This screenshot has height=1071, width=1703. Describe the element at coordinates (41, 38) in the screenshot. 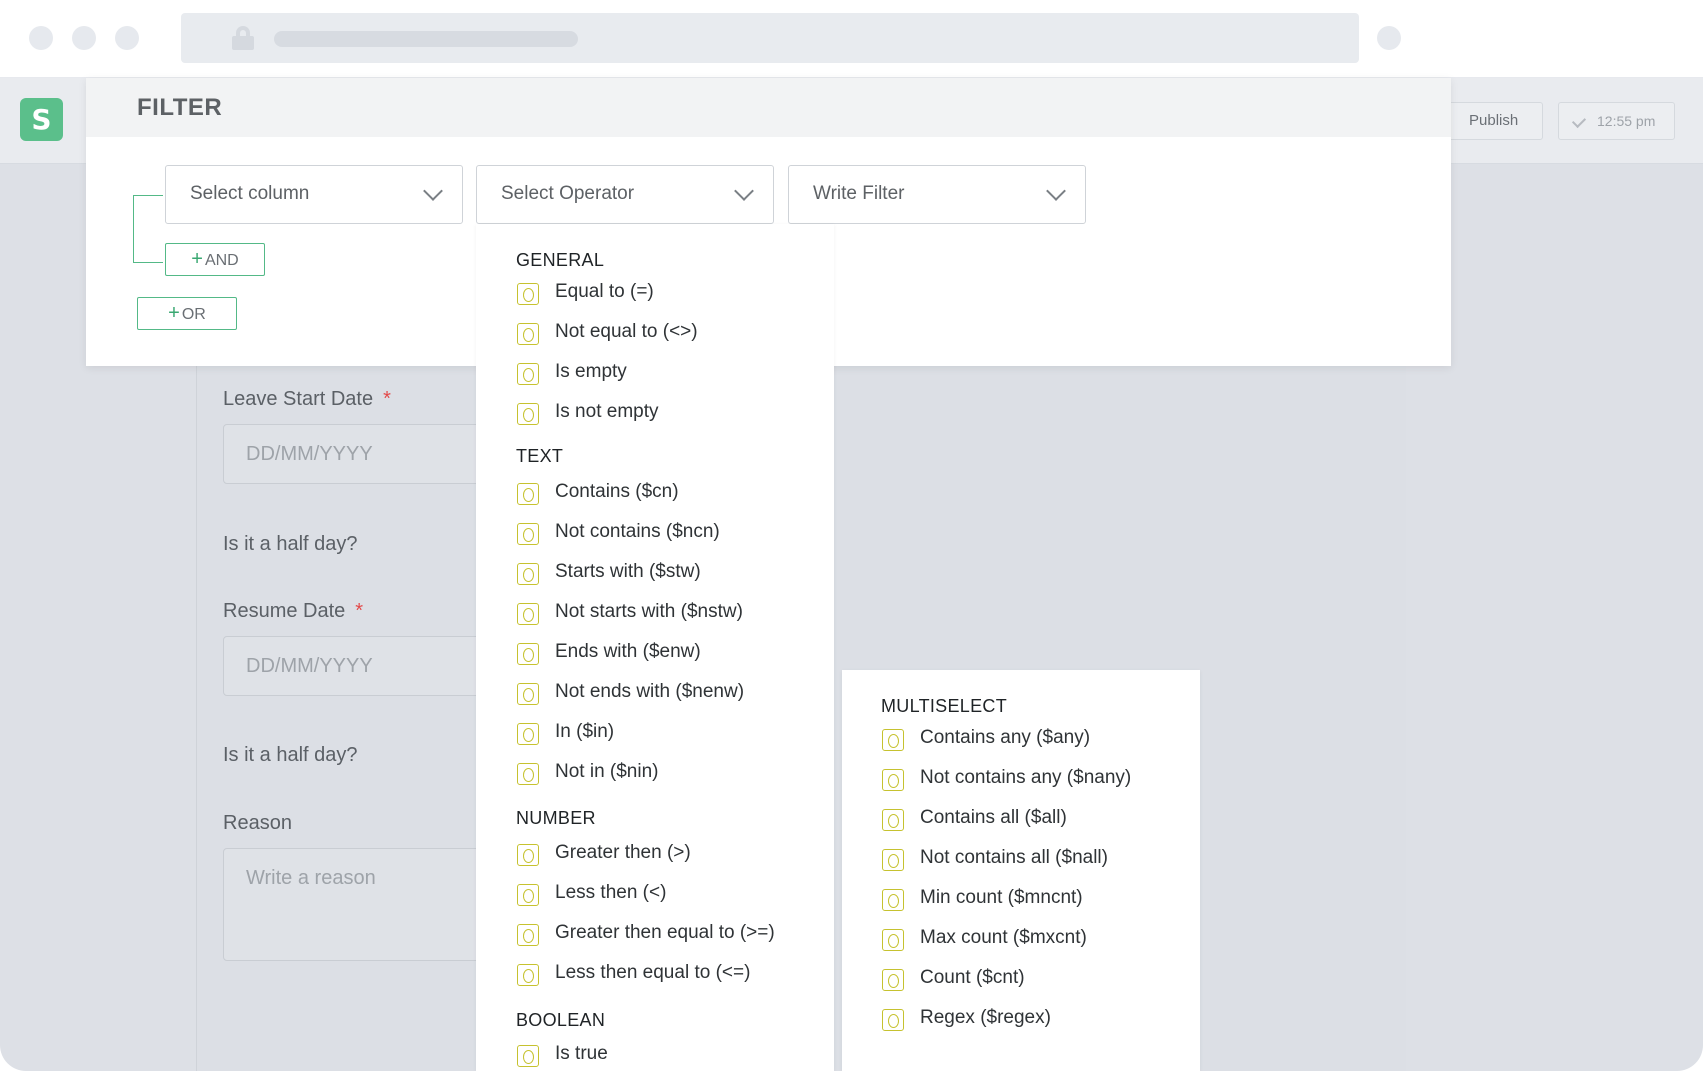

I see `close-dot` at that location.